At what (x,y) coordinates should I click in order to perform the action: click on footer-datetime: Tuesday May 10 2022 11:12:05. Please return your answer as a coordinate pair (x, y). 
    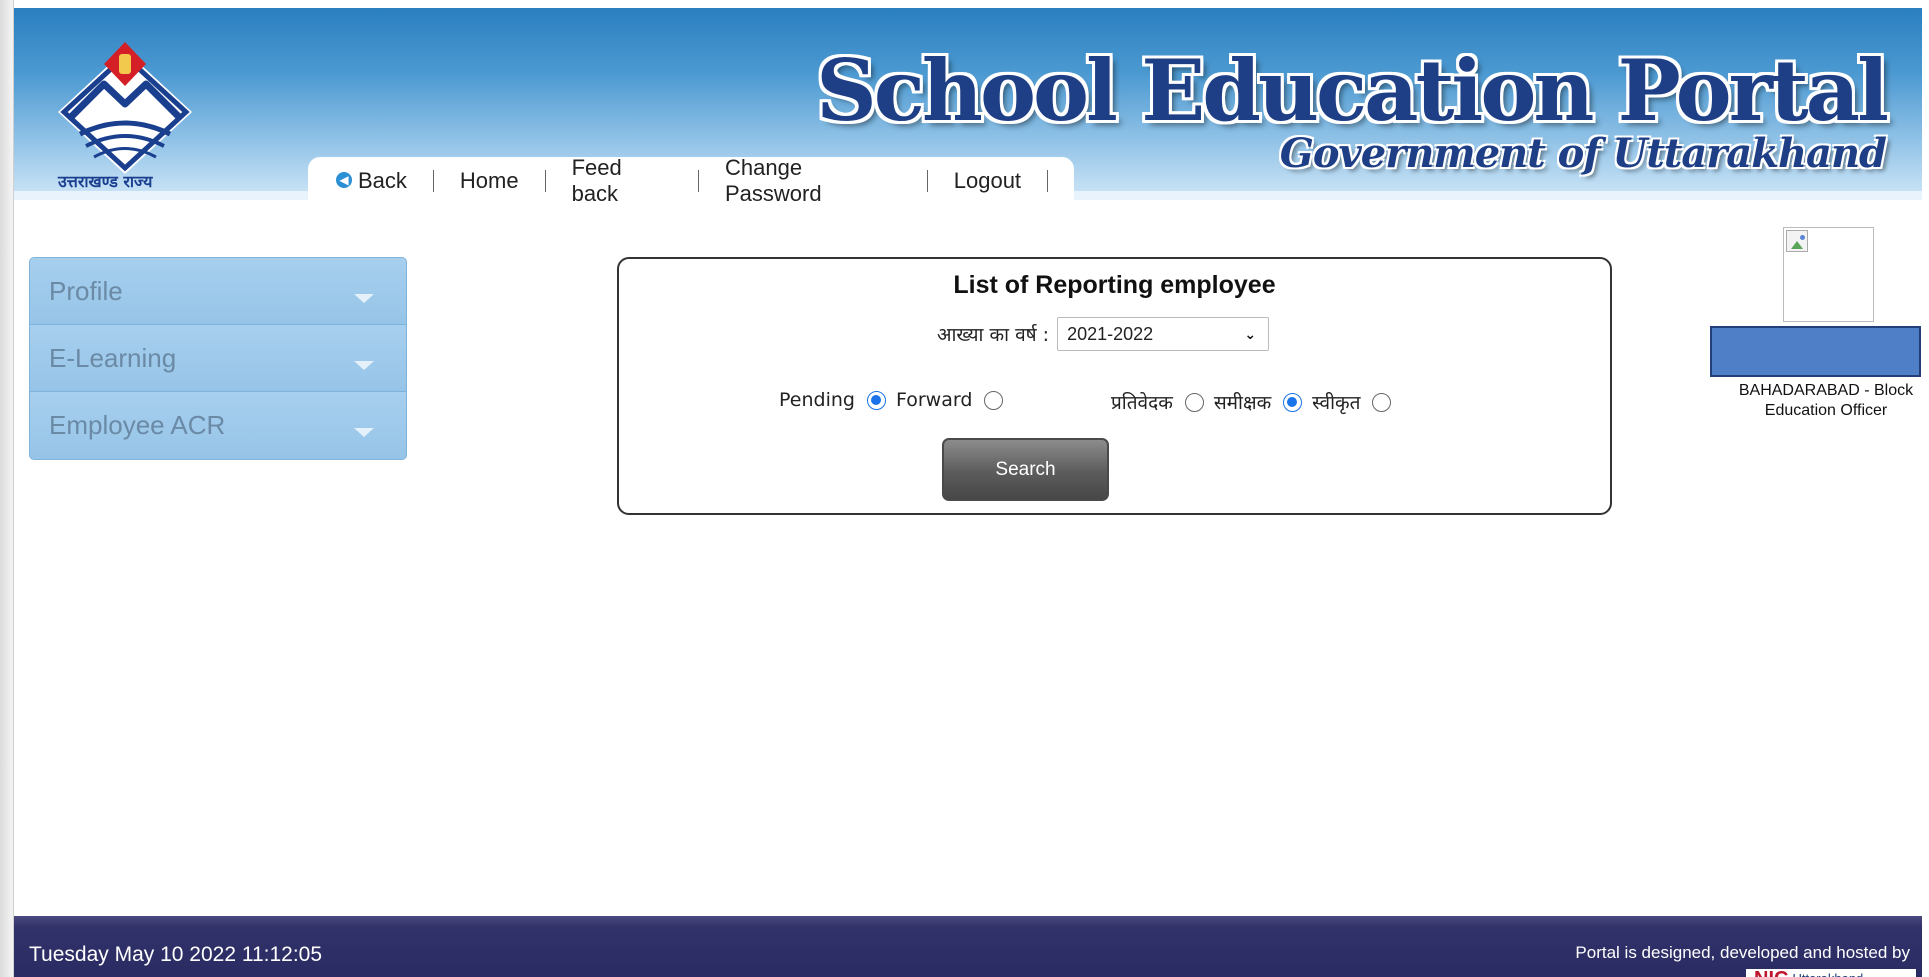
    Looking at the image, I should click on (176, 954).